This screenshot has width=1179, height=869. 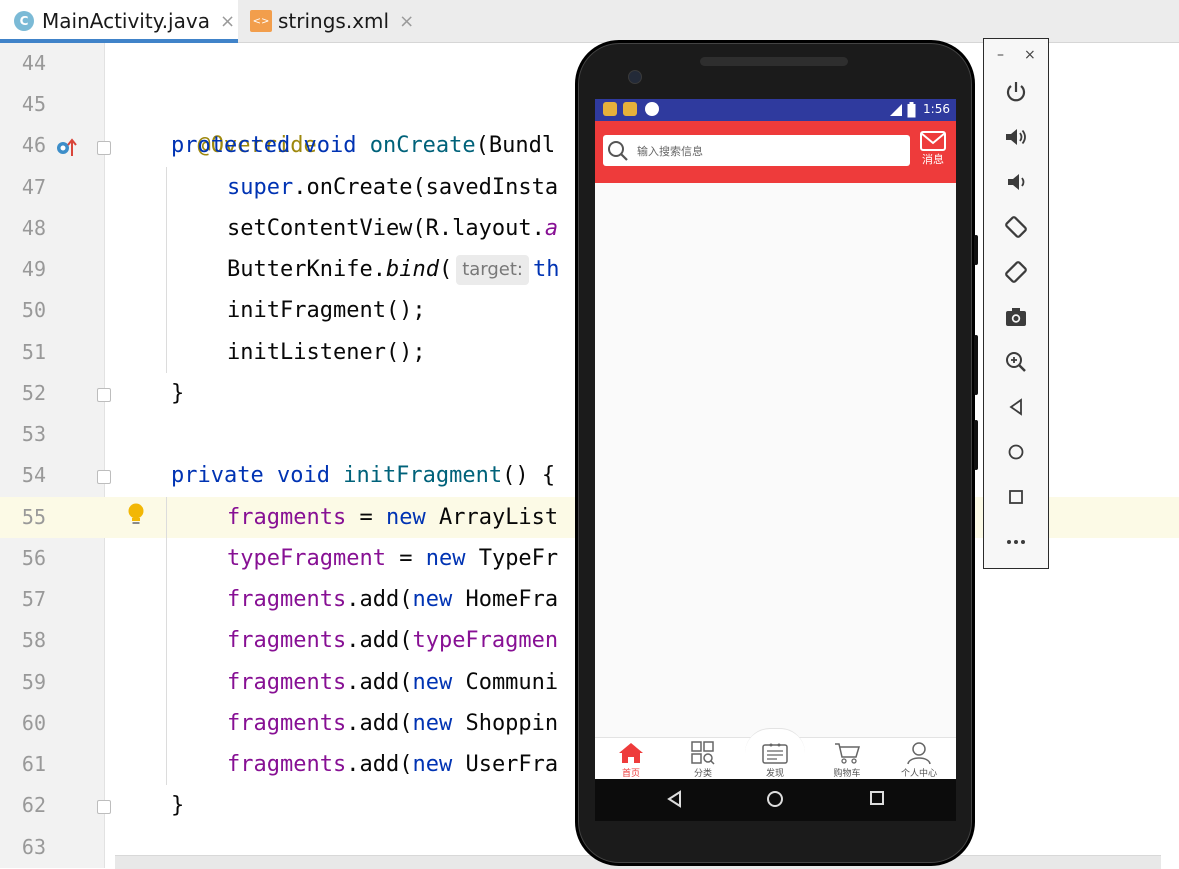 I want to click on code-text: TypeFr, so click(x=512, y=558).